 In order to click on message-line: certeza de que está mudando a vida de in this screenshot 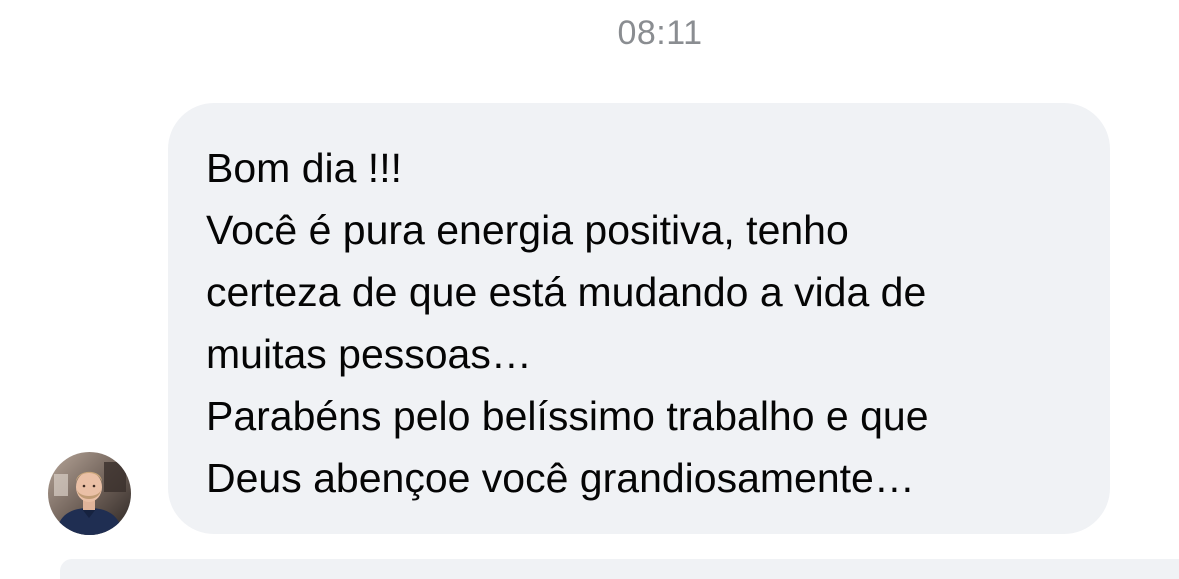, I will do `click(566, 292)`.